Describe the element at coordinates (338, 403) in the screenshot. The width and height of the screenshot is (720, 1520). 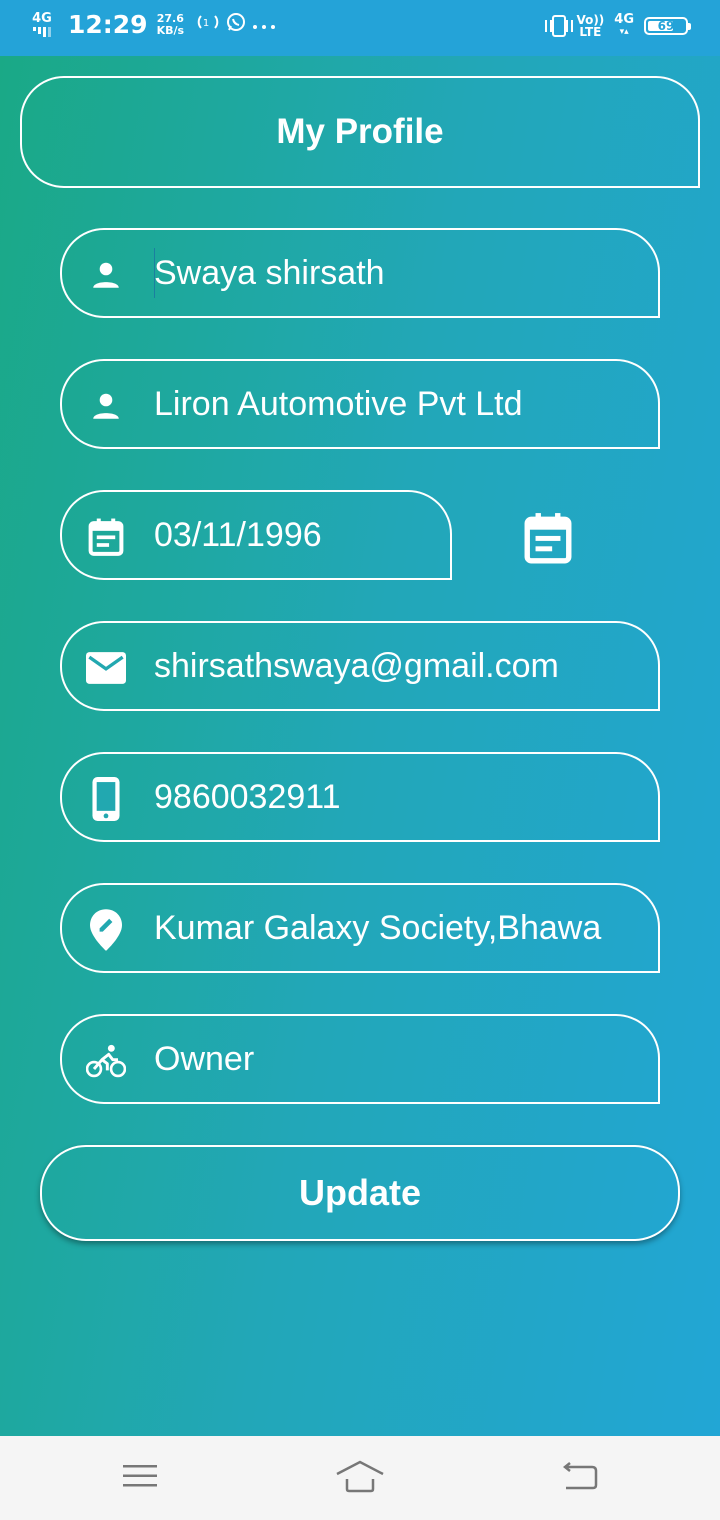
I see `company-value: Liron Automotive Pvt Ltd` at that location.